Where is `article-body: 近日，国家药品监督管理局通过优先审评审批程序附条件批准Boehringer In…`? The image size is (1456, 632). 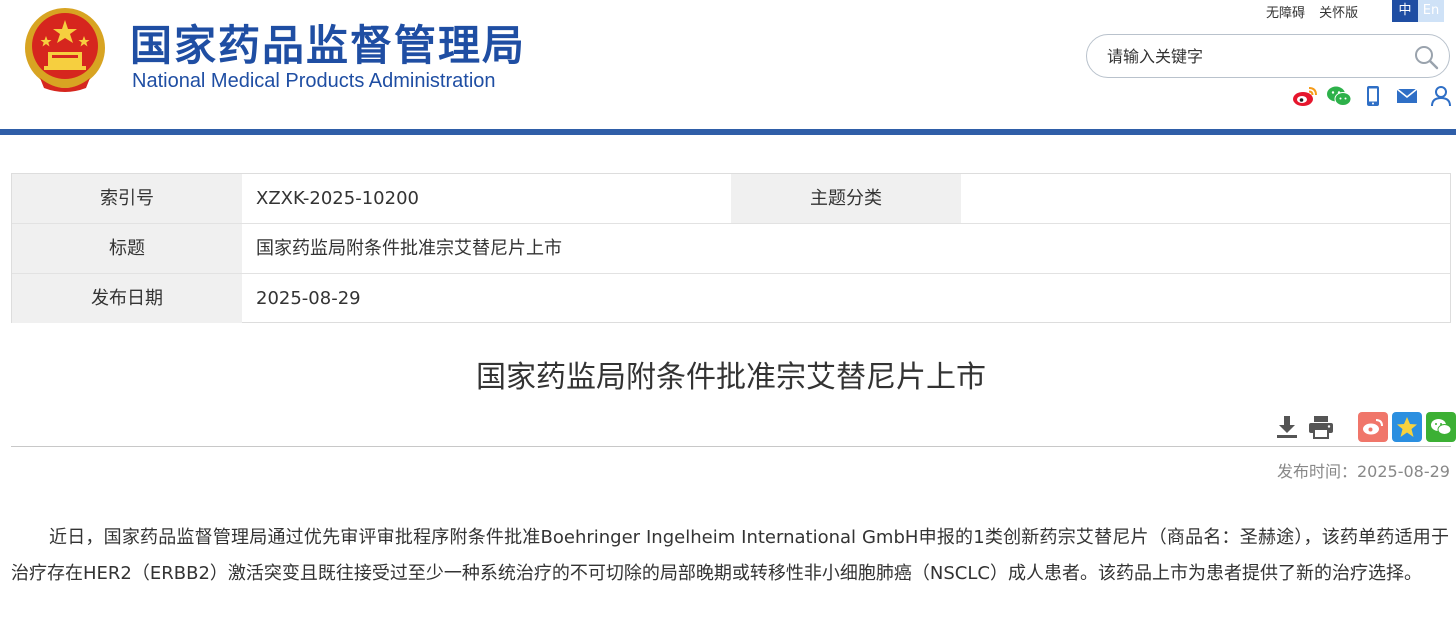 article-body: 近日，国家药品监督管理局通过优先审评审批程序附条件批准Boehringer In… is located at coordinates (730, 555).